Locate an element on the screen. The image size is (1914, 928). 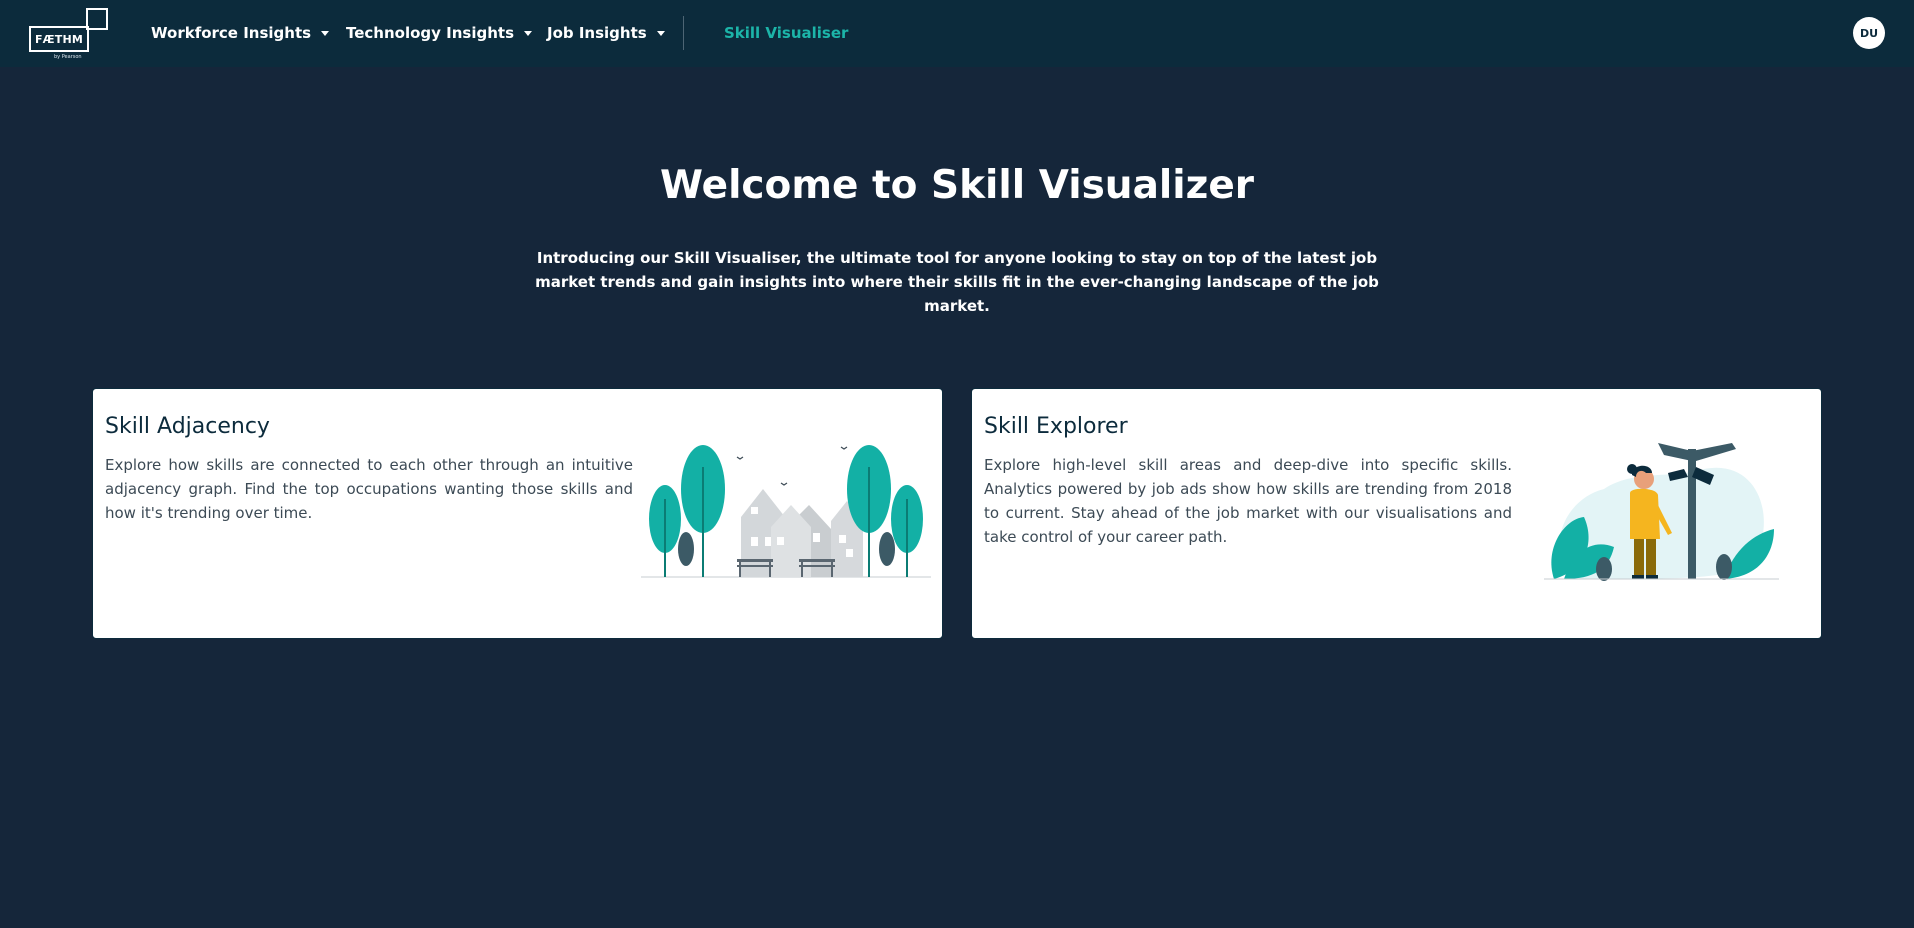
nav-workforce-insights: Workforce Insights is located at coordinates (240, 33).